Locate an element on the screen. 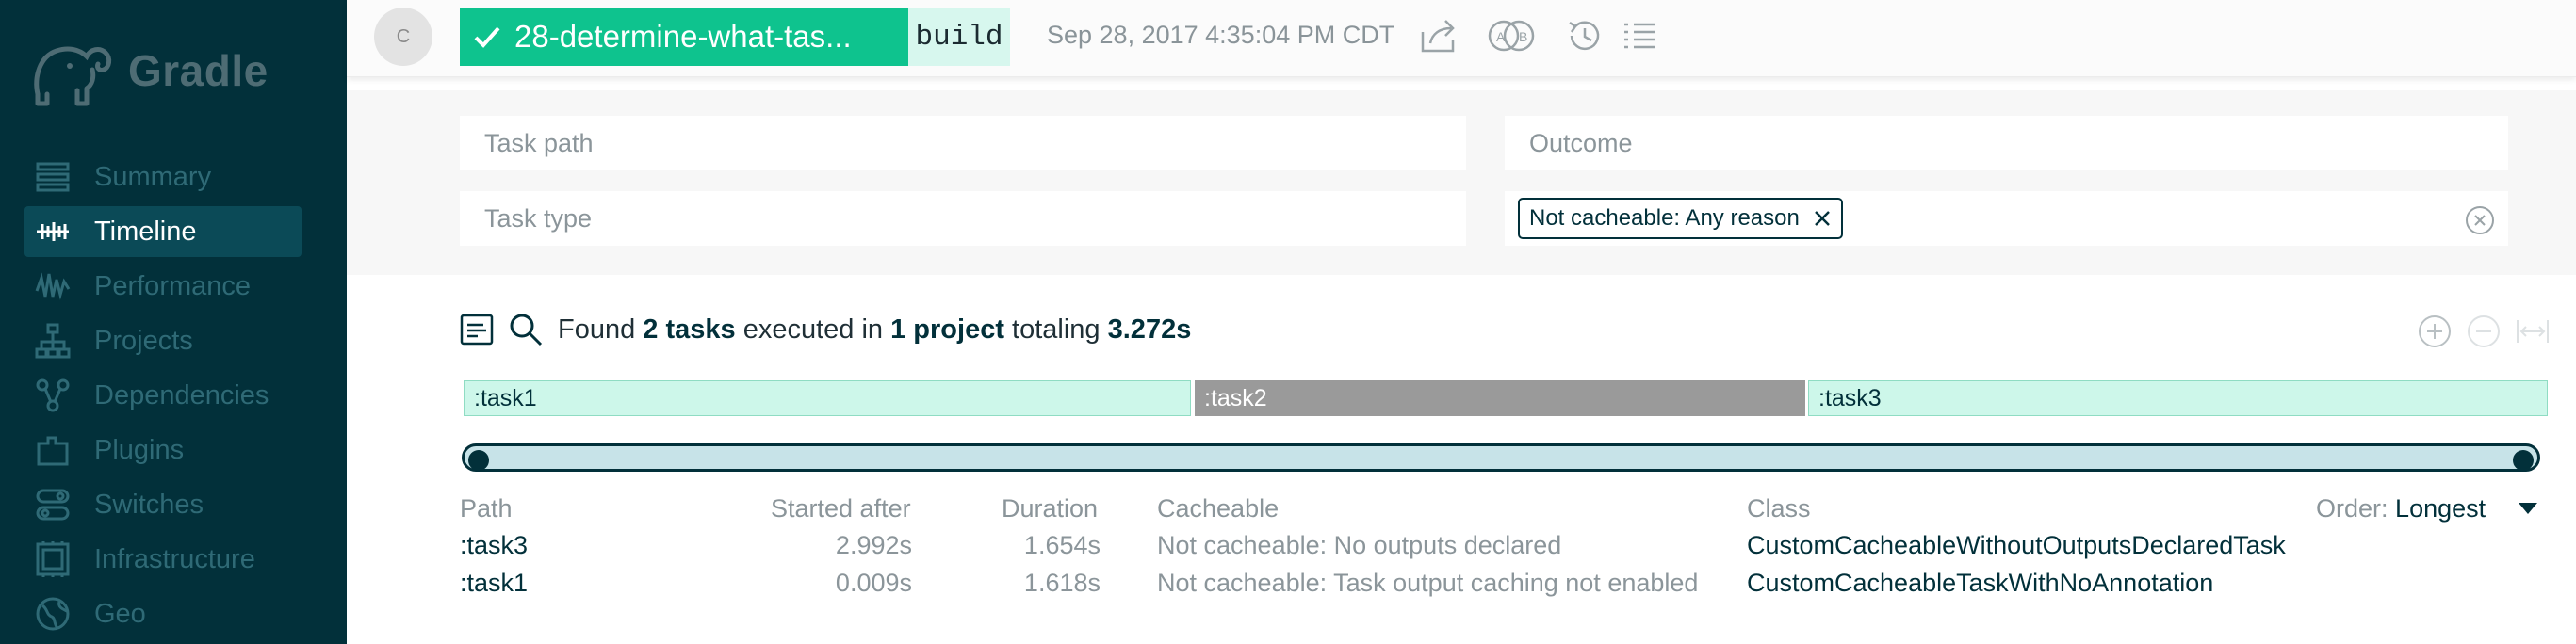 This screenshot has width=2576, height=644. summary-totaling: totaling is located at coordinates (1056, 329).